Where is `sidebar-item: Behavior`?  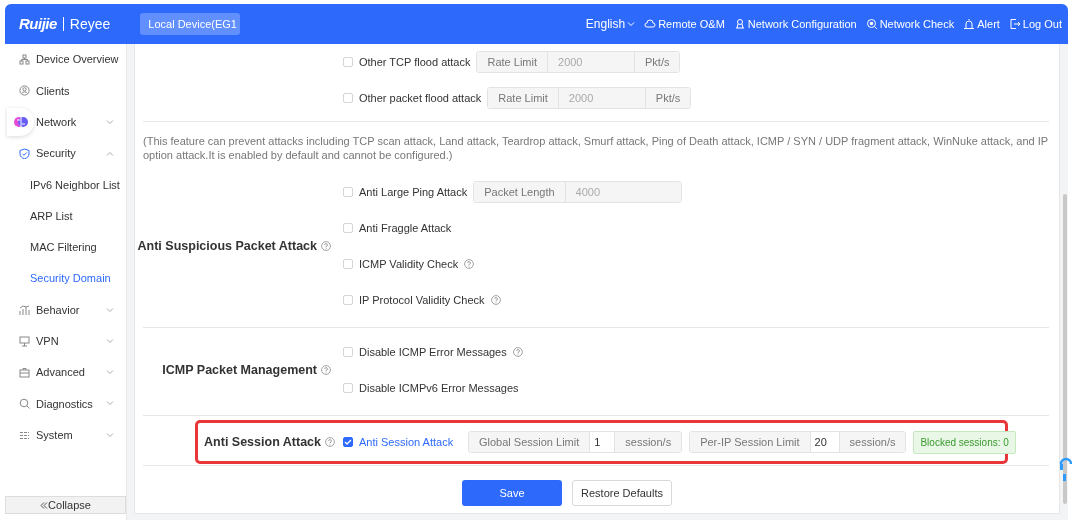
sidebar-item: Behavior is located at coordinates (65, 310).